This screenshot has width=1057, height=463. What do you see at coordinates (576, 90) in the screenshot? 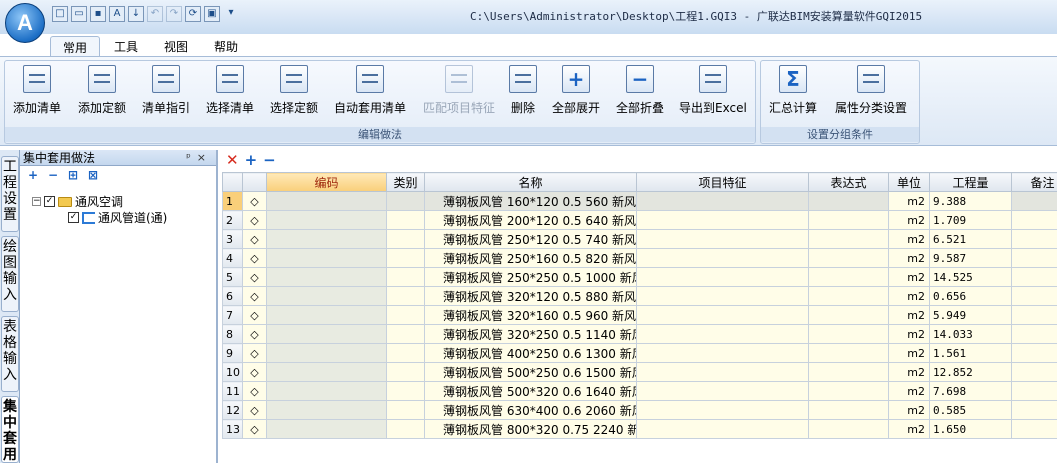
I see `expand-all-button: + 全部展开` at bounding box center [576, 90].